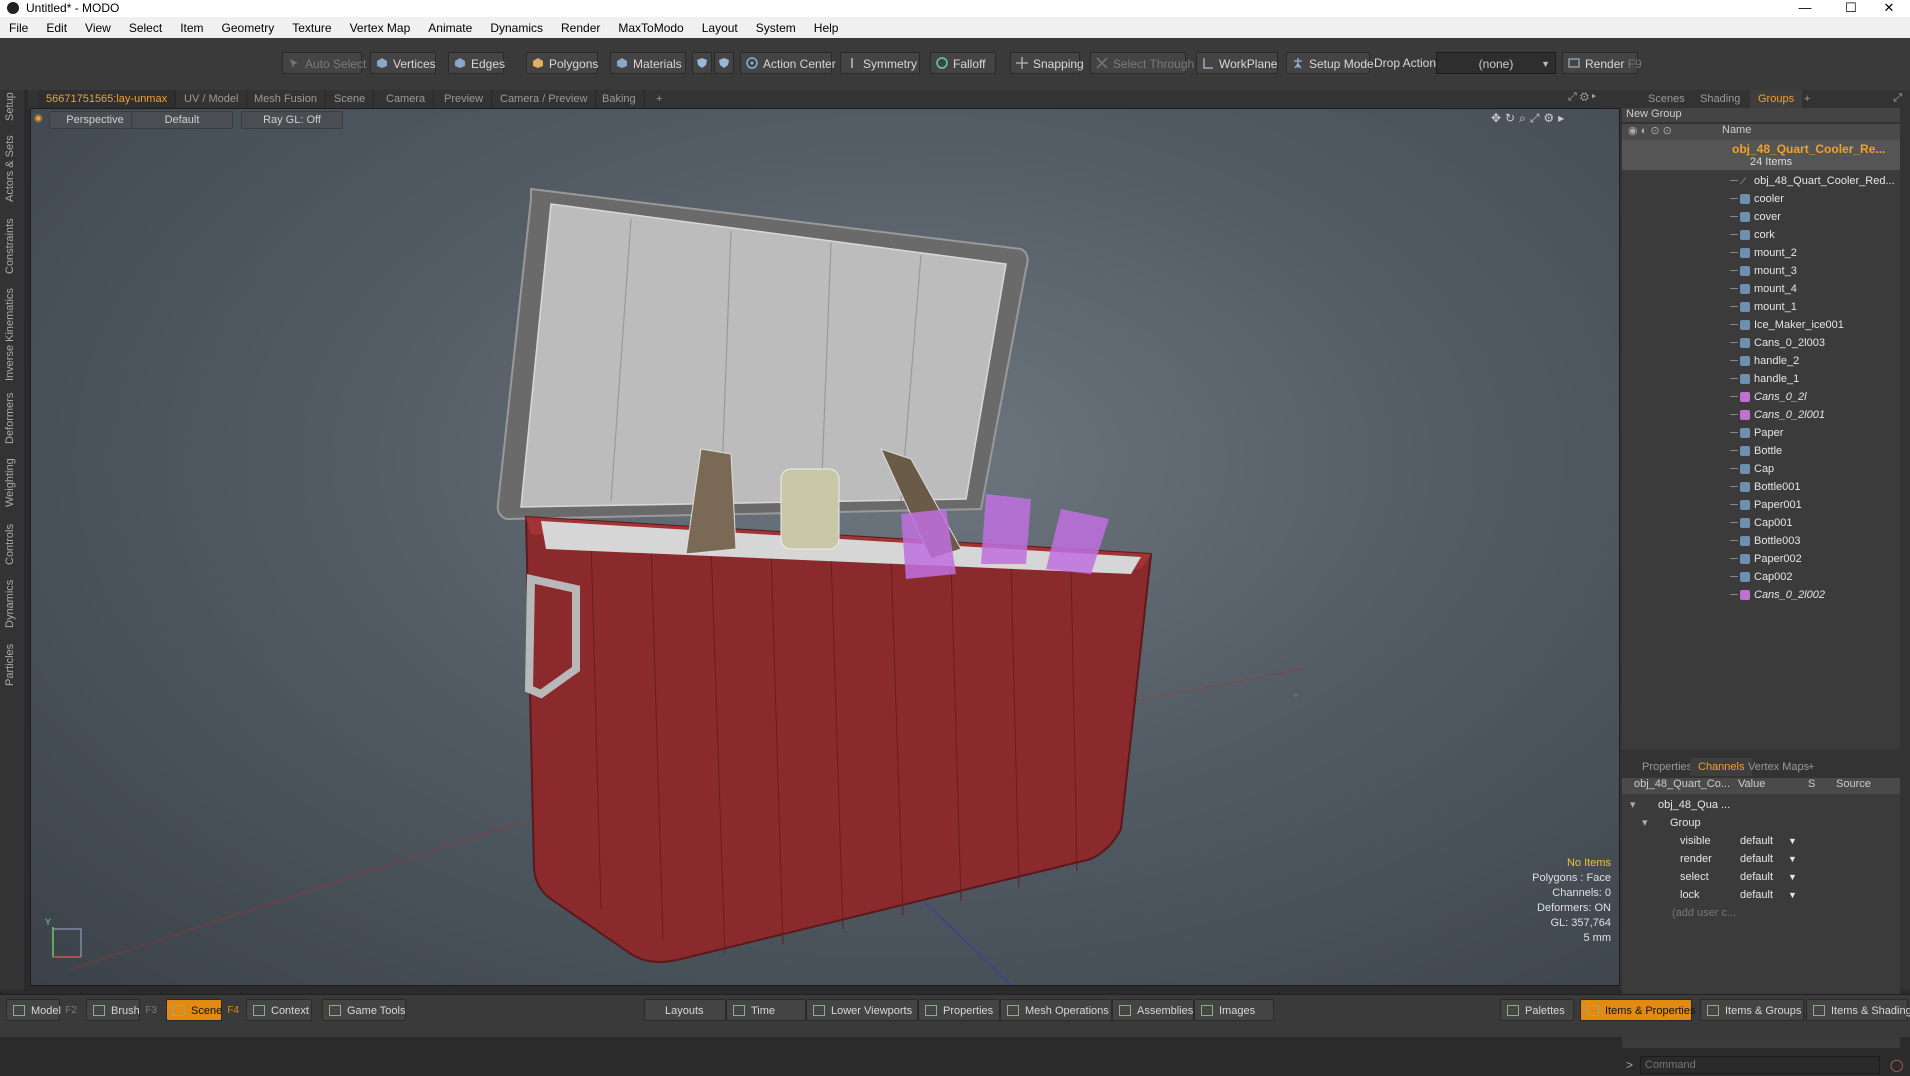 The height and width of the screenshot is (1076, 1910). I want to click on vertices-button: Vertices, so click(403, 63).